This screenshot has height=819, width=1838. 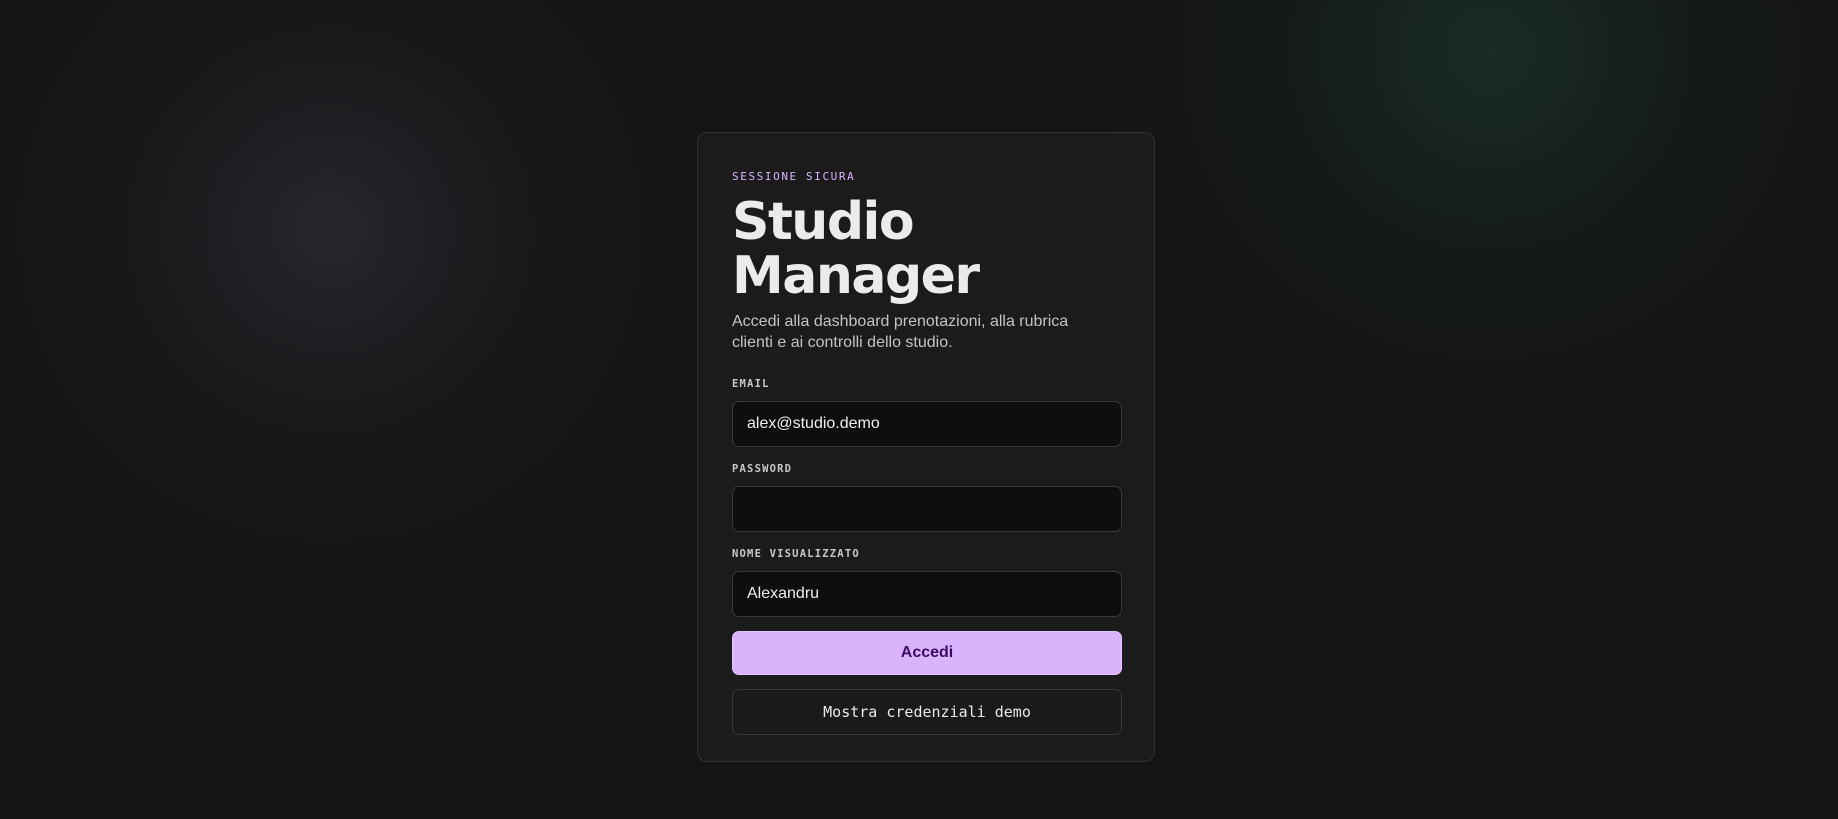 What do you see at coordinates (927, 653) in the screenshot?
I see `login-button: Accedi` at bounding box center [927, 653].